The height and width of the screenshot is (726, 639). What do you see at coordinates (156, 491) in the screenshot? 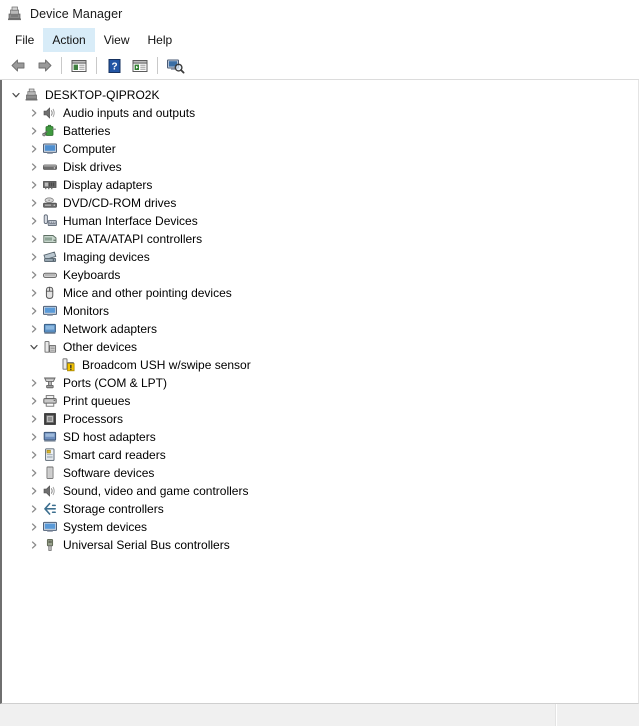
I see `tree-node-label: Sound, video and game controllers` at bounding box center [156, 491].